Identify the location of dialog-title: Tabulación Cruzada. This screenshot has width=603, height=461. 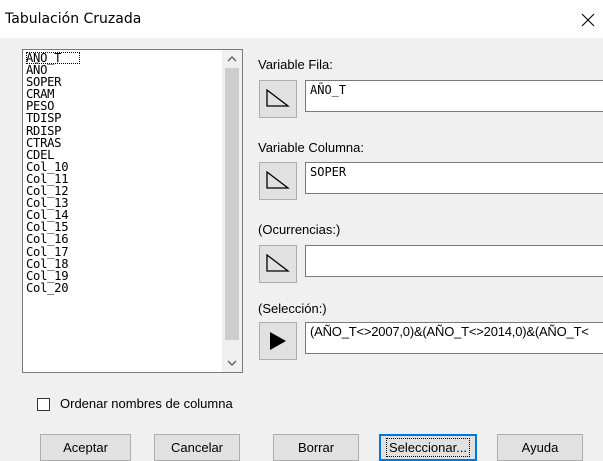
(73, 19).